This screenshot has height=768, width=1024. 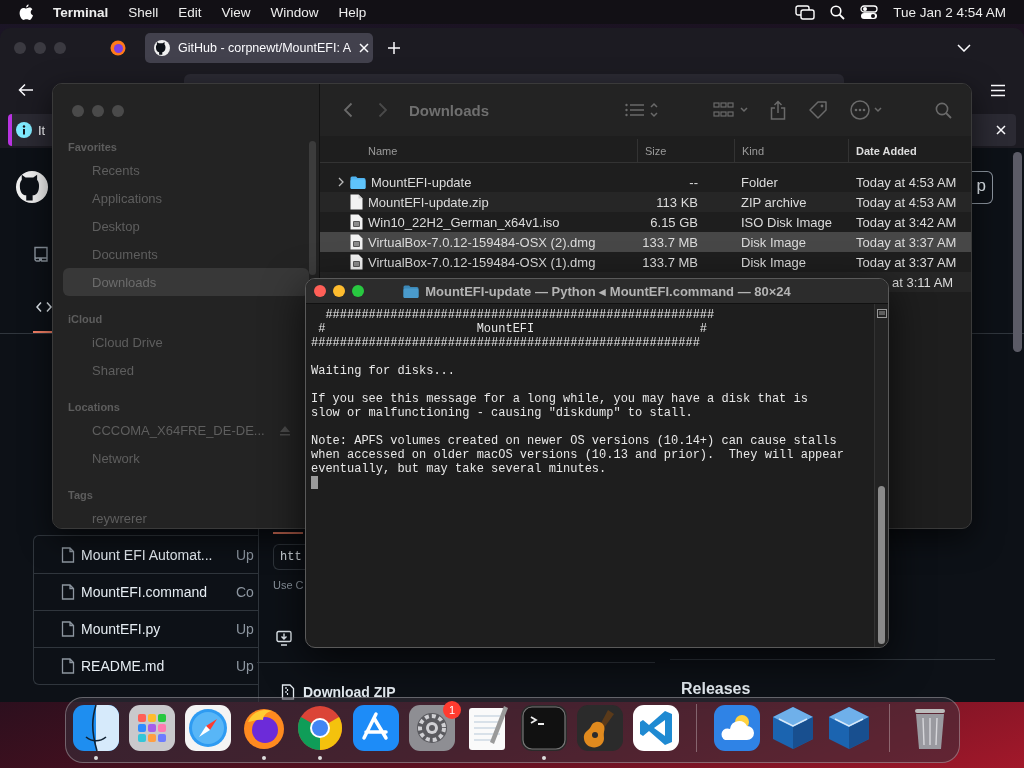 What do you see at coordinates (421, 182) in the screenshot?
I see `file-name: MountEFI-update` at bounding box center [421, 182].